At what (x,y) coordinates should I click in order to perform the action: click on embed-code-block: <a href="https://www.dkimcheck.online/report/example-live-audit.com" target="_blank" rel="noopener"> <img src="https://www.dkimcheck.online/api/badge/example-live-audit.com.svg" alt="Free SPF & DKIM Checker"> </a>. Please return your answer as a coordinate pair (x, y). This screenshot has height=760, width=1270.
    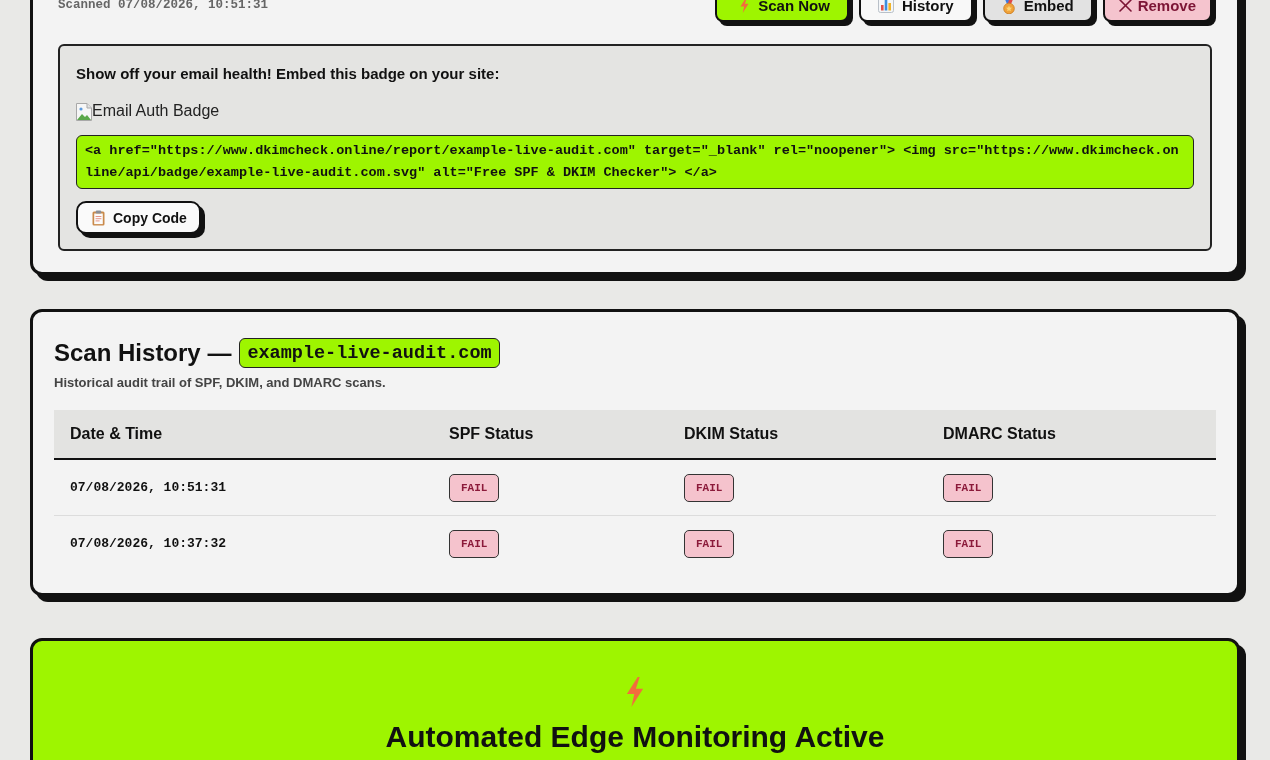
    Looking at the image, I should click on (635, 162).